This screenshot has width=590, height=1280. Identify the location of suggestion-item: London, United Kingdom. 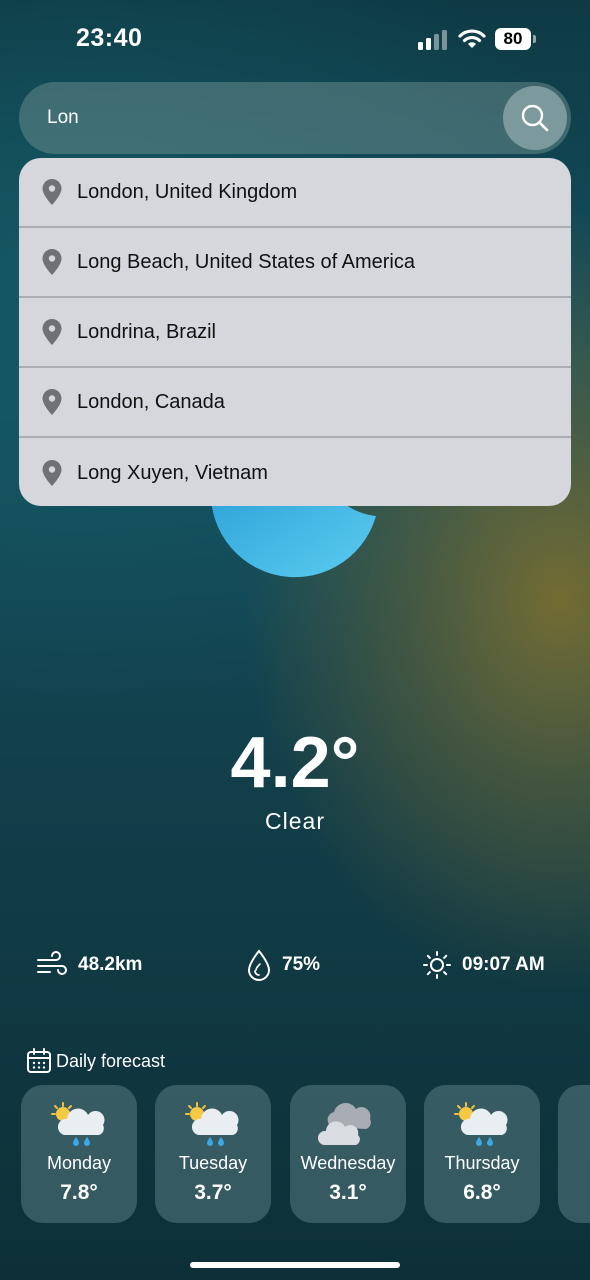
(295, 193).